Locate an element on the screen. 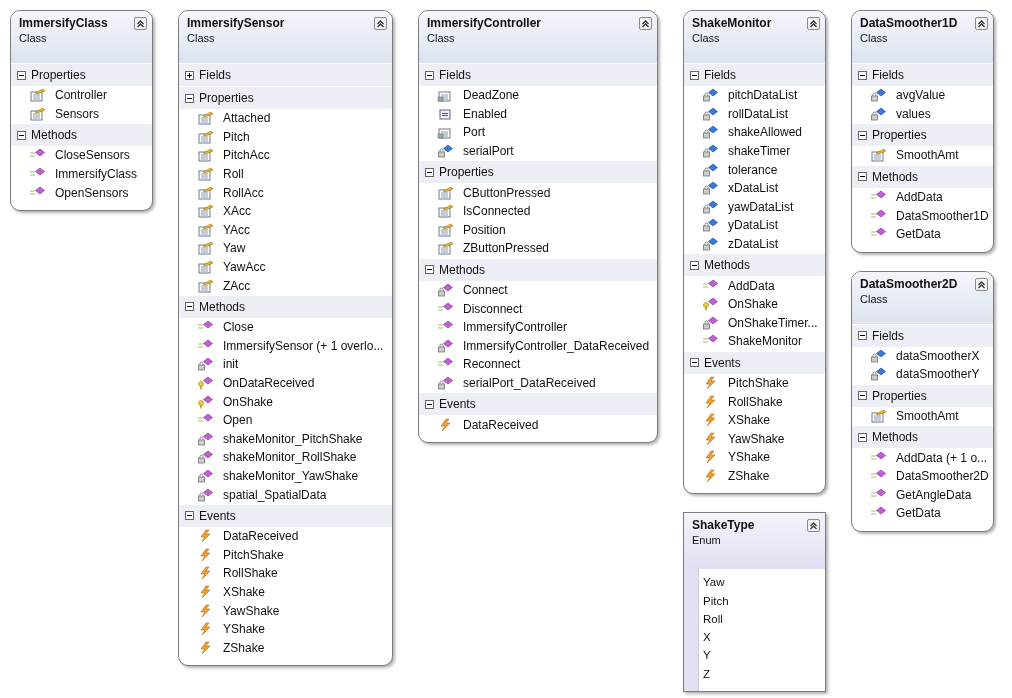 This screenshot has height=698, width=1012. member-name: GetData is located at coordinates (918, 513).